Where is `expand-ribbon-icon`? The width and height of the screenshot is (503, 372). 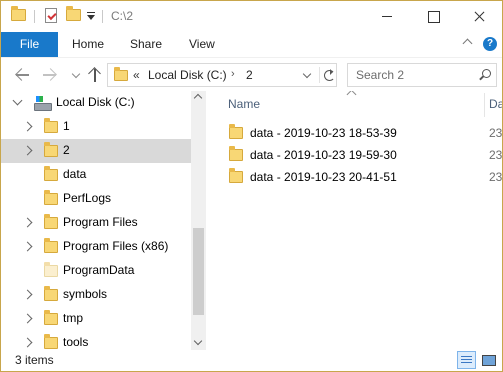 expand-ribbon-icon is located at coordinates (467, 43).